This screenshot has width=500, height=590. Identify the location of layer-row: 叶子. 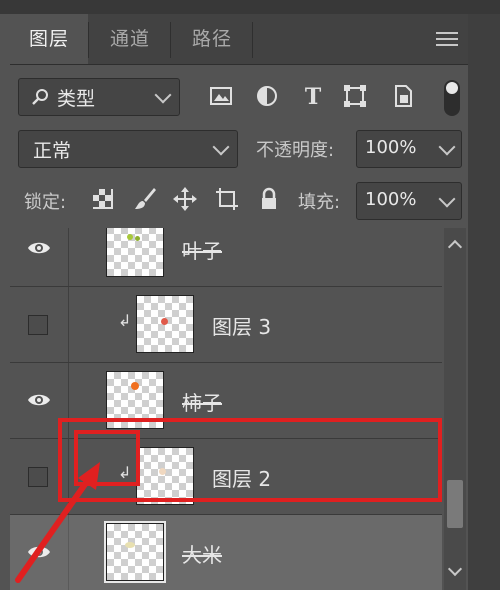
(226, 257).